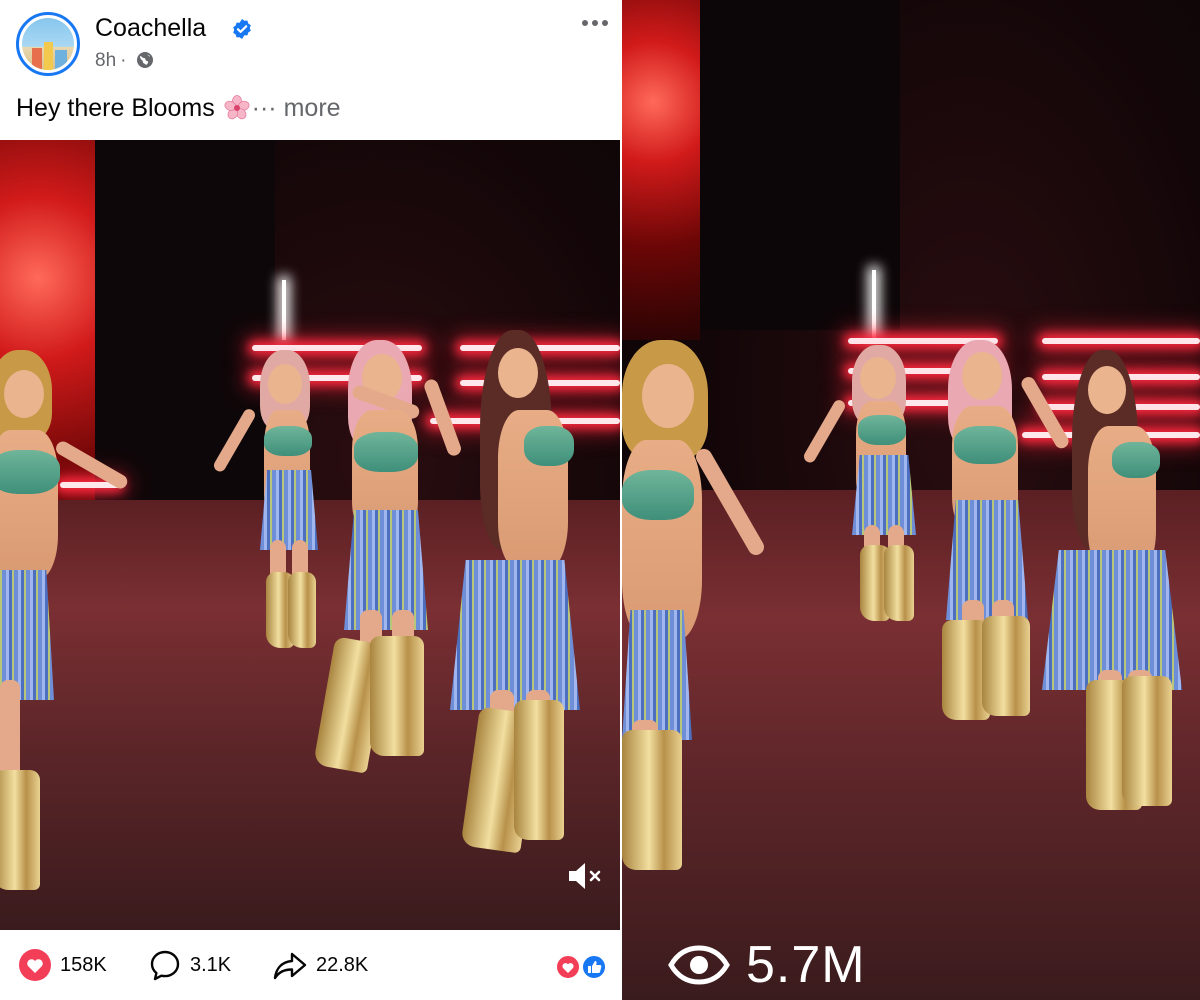 The image size is (1200, 1000). Describe the element at coordinates (242, 29) in the screenshot. I see `verified-badge-icon` at that location.